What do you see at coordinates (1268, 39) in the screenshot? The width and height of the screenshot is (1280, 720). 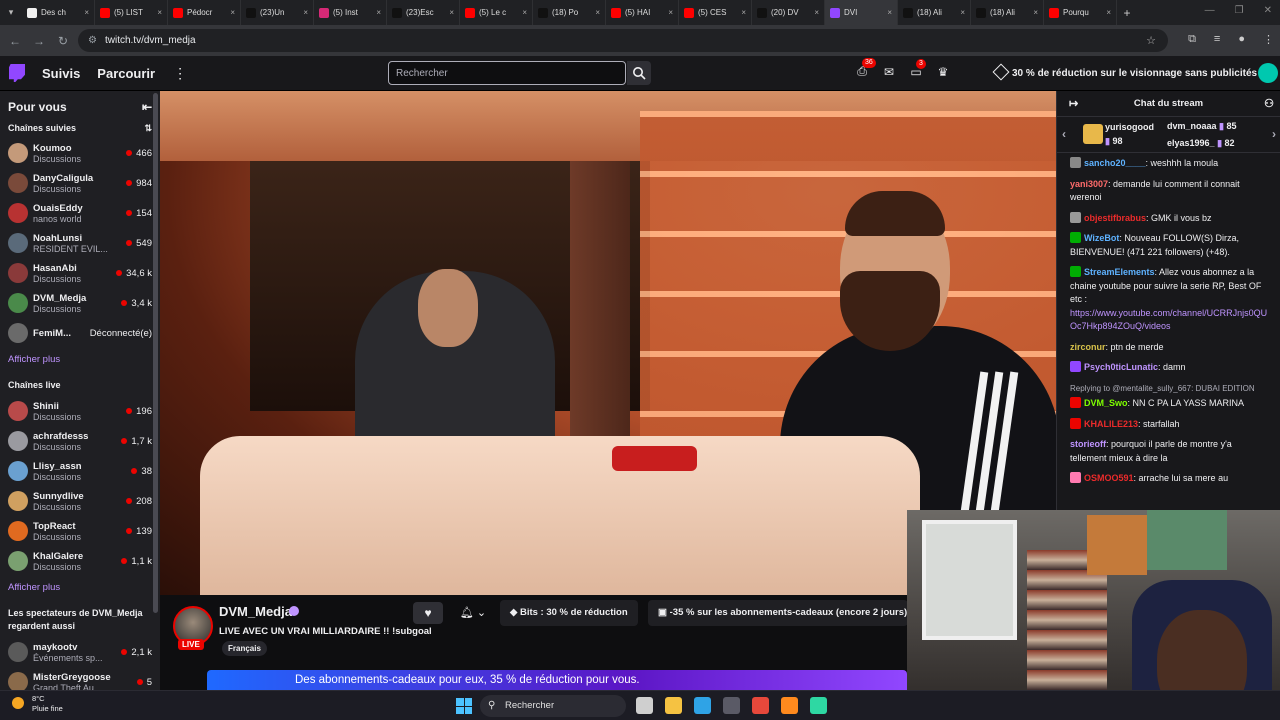 I see `browser-menu-icon: ⋮` at bounding box center [1268, 39].